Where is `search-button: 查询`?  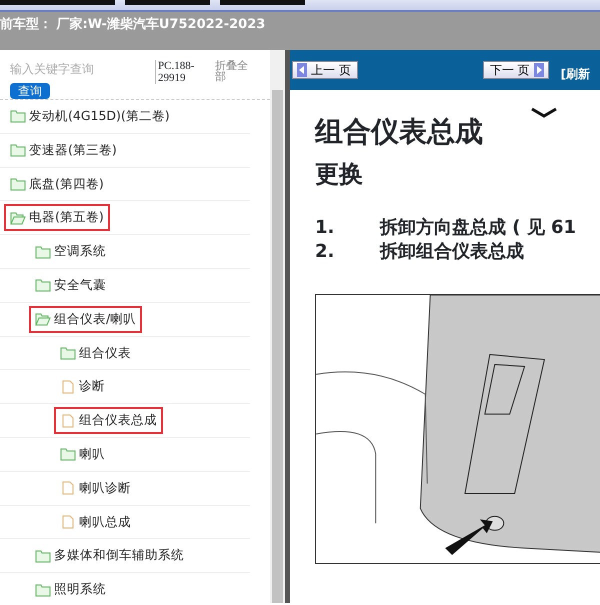 search-button: 查询 is located at coordinates (30, 91).